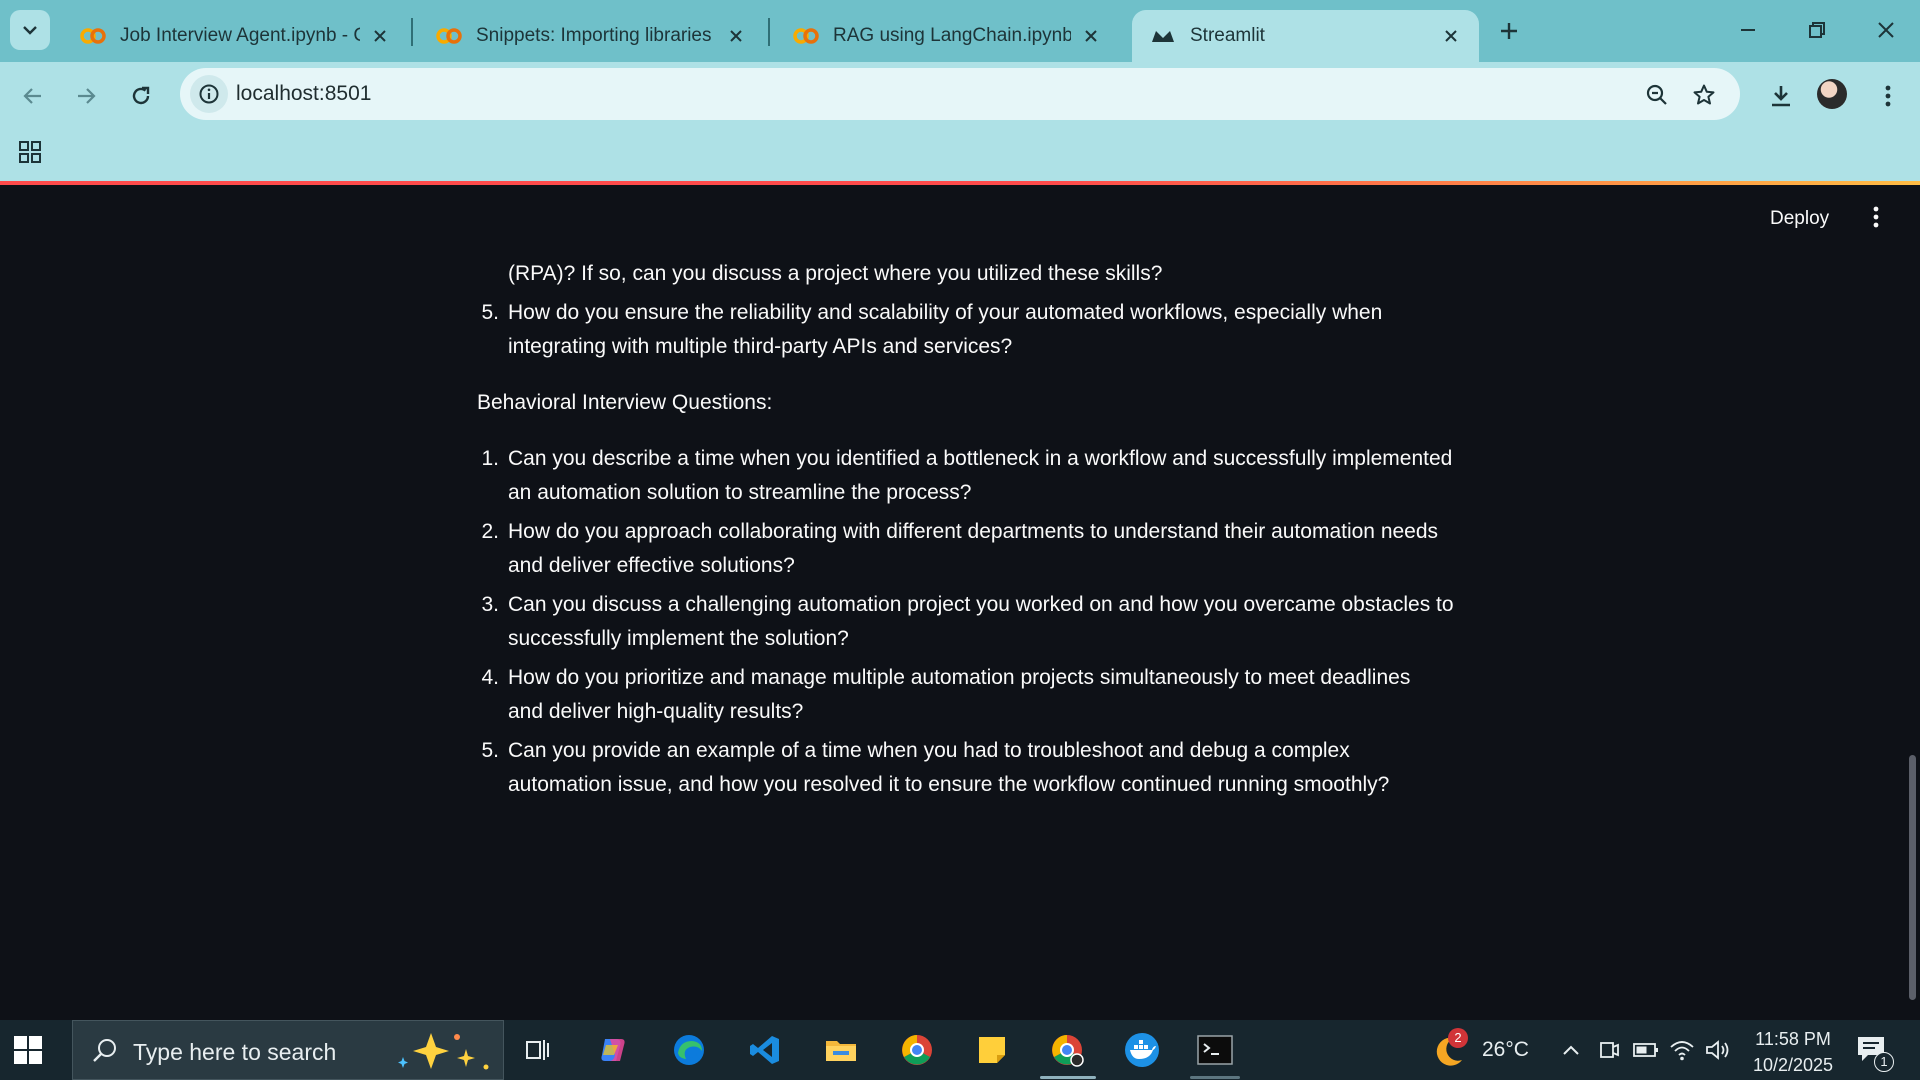  I want to click on browser-menu-button, so click(1888, 96).